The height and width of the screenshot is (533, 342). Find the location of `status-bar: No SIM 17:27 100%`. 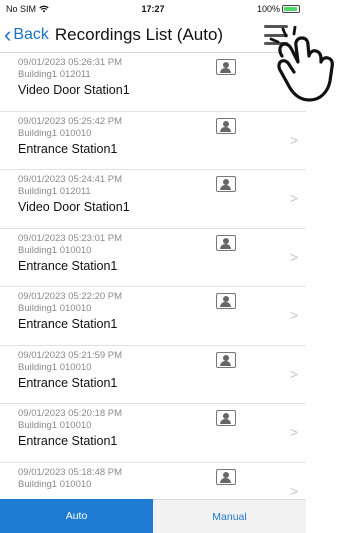

status-bar: No SIM 17:27 100% is located at coordinates (153, 8).